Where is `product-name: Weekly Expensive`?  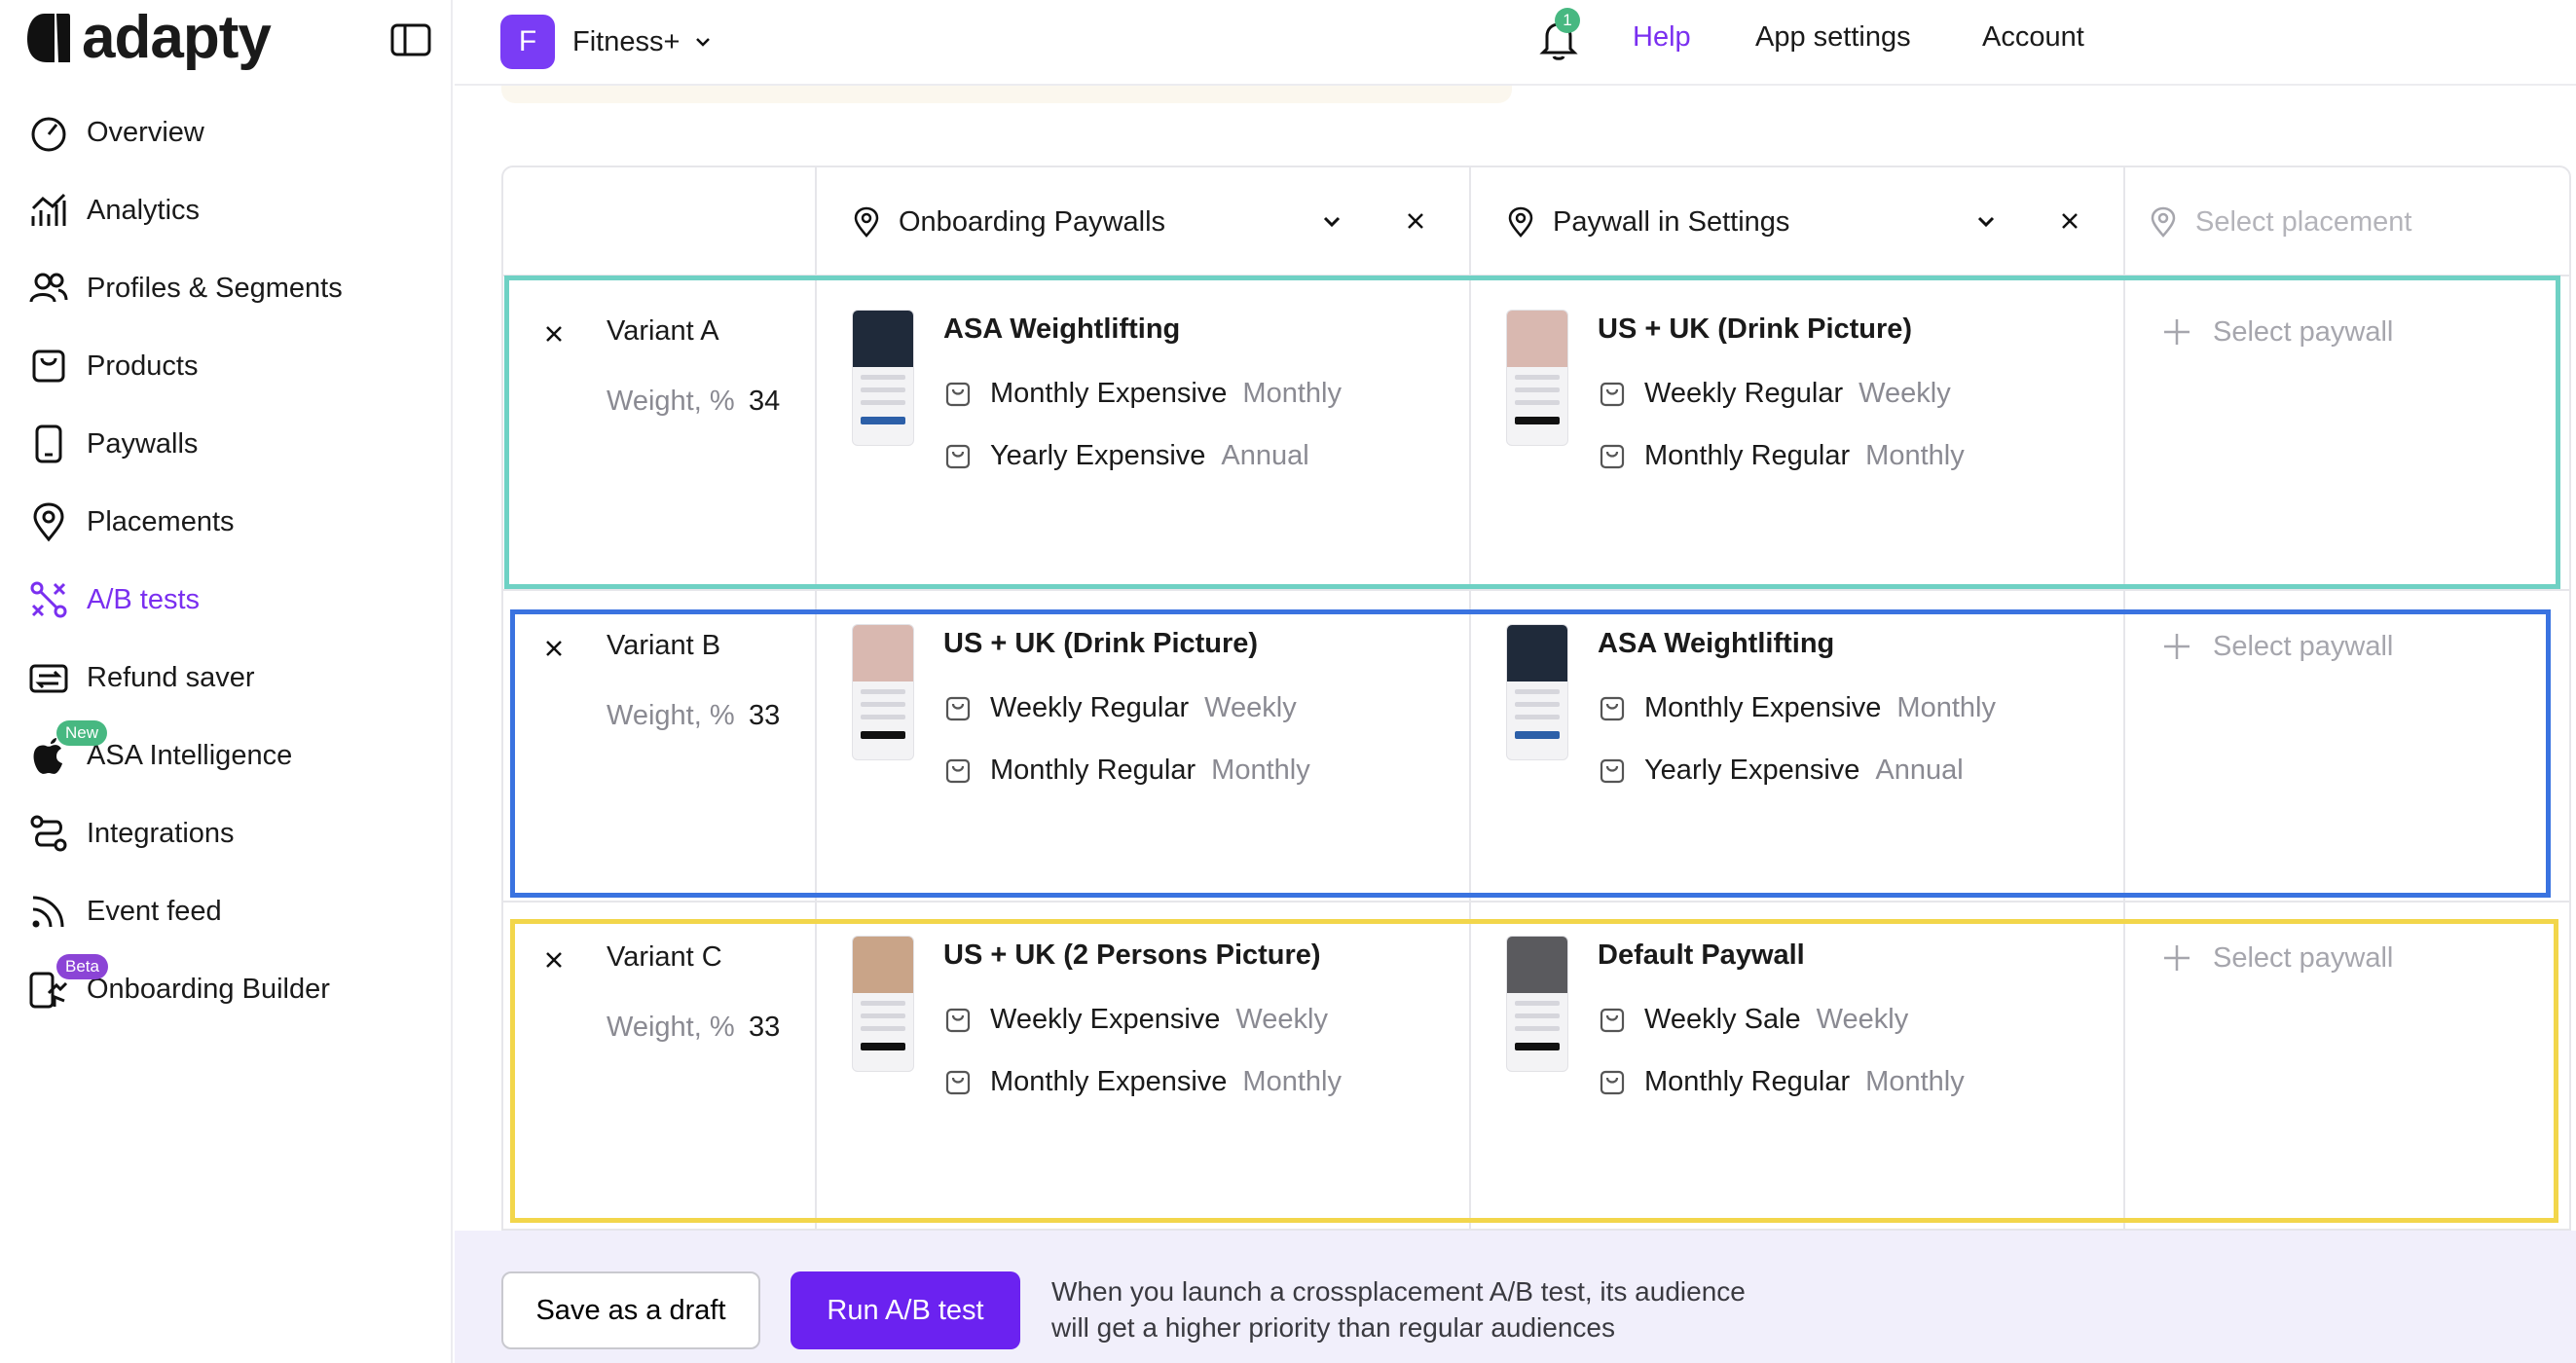 product-name: Weekly Expensive is located at coordinates (1105, 1019).